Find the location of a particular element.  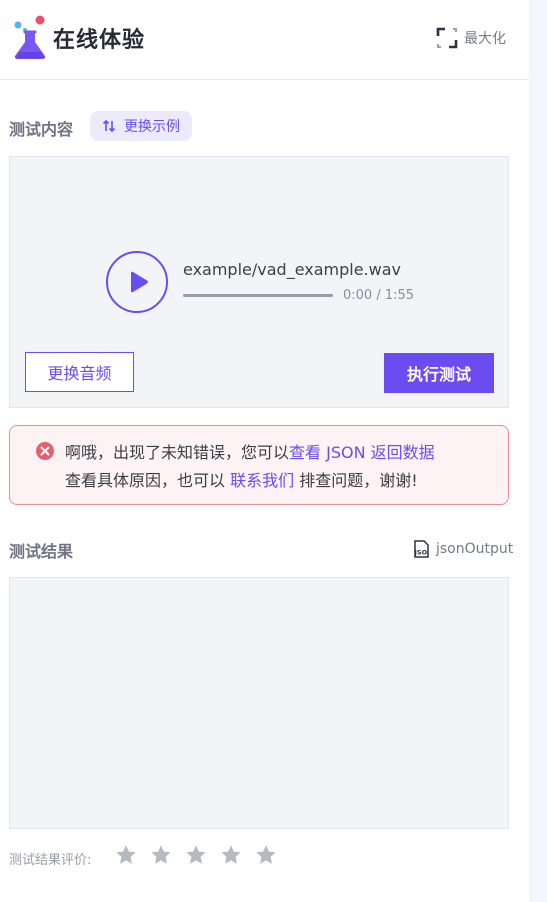

error-line-2: 查看具体原因，也可以 联系我们 排查问题，谢谢! is located at coordinates (241, 479).